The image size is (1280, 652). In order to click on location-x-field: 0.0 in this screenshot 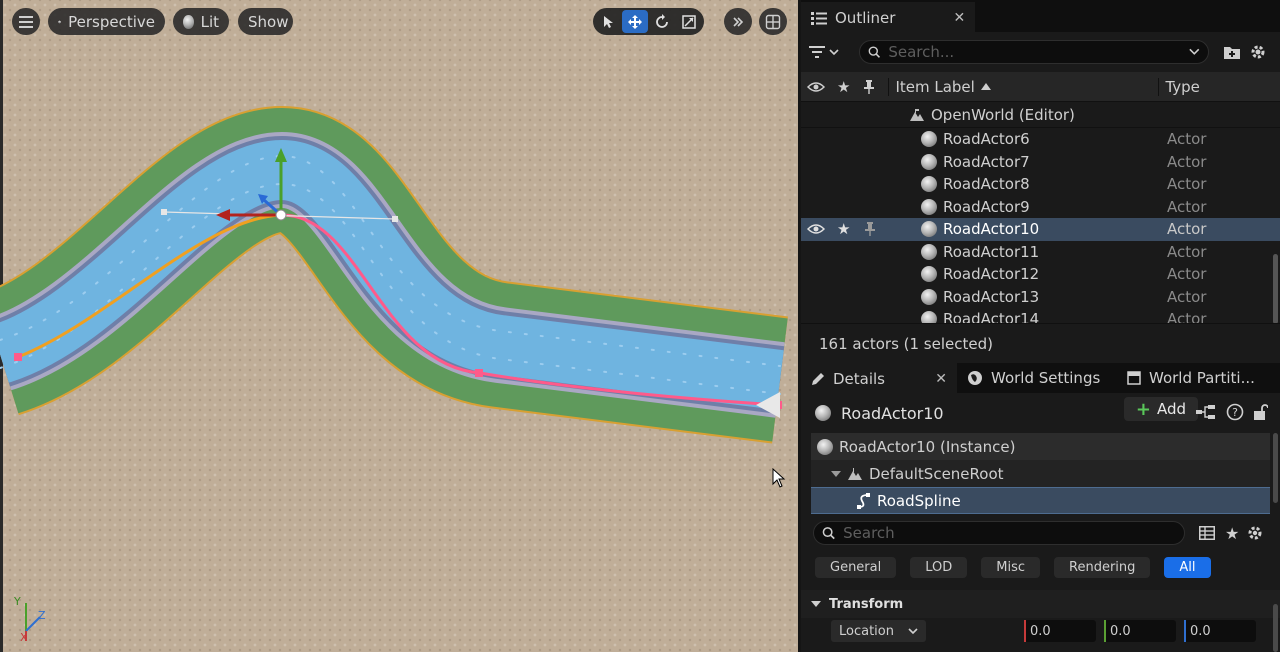, I will do `click(1060, 631)`.